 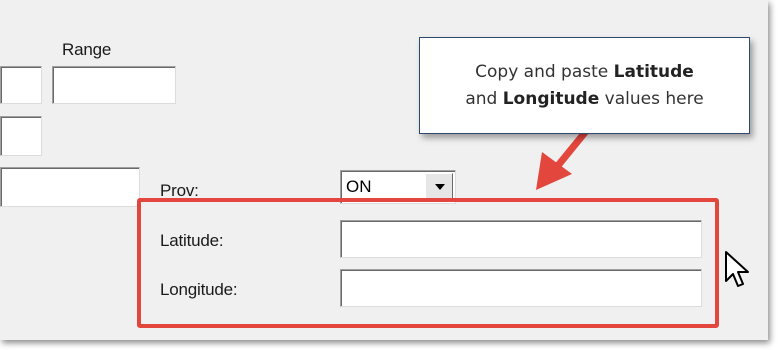 I want to click on prov-selected-value: ON, so click(x=359, y=186).